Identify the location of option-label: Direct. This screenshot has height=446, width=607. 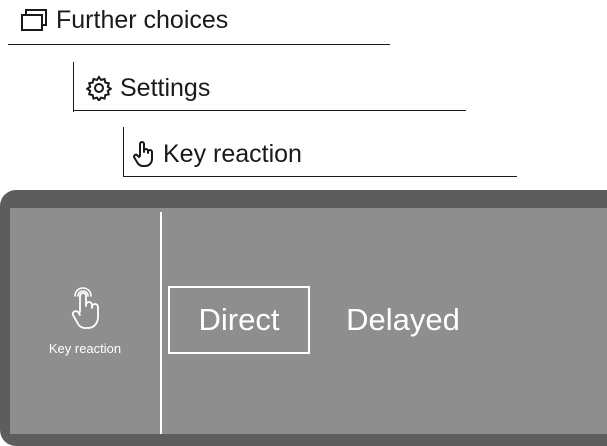
(239, 319).